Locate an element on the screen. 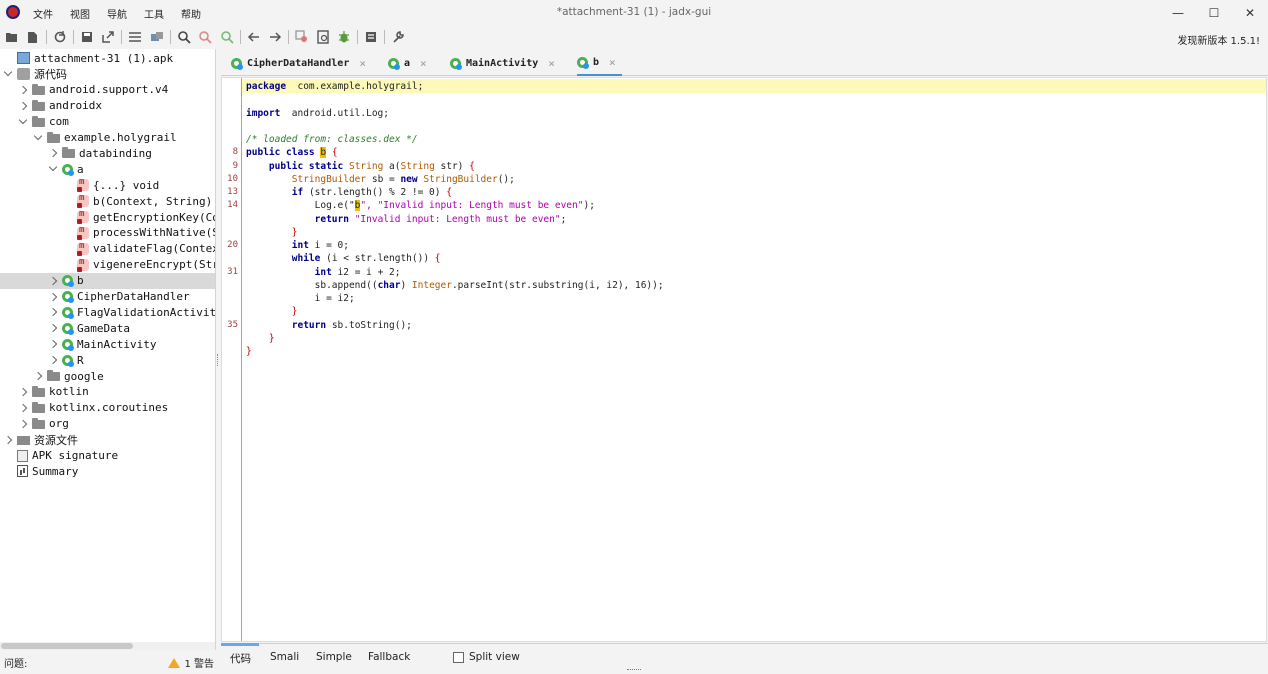 The image size is (1268, 674). save-all-icon is located at coordinates (87, 37).